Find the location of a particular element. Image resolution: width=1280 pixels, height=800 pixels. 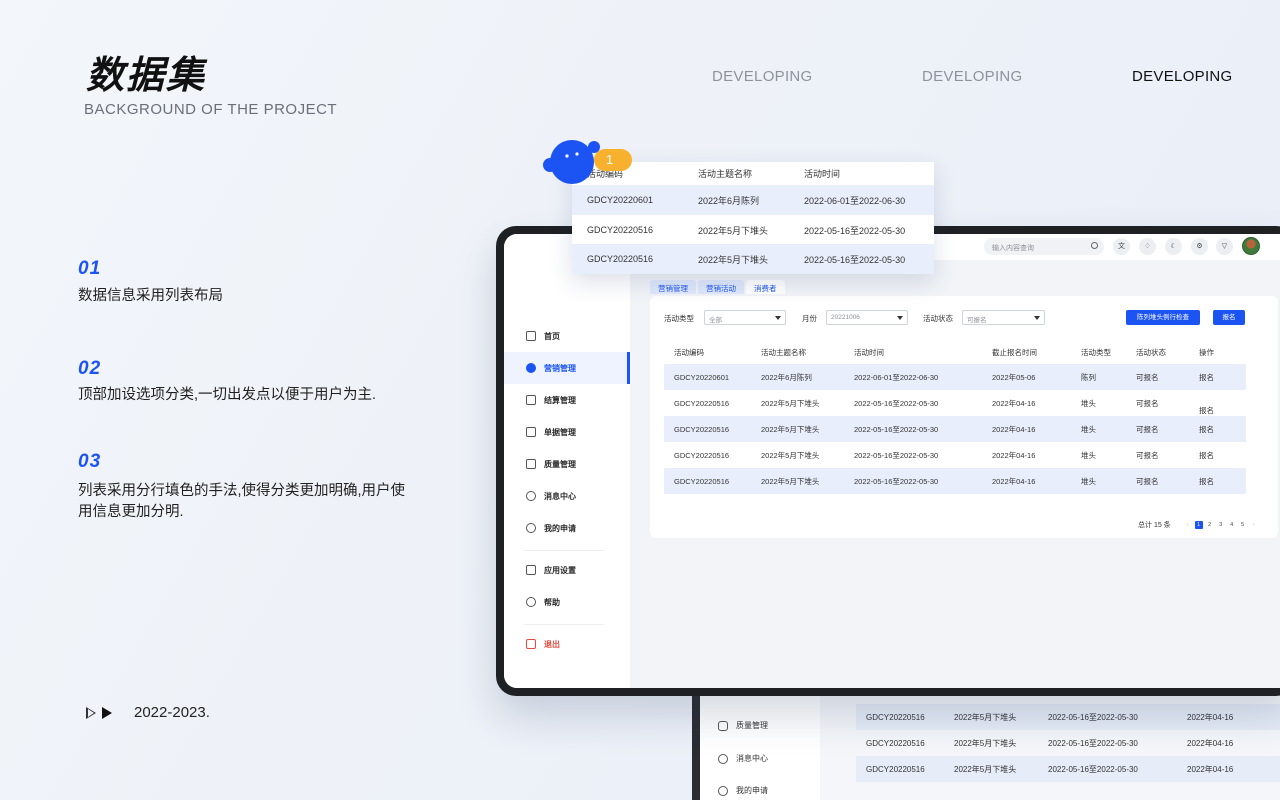

point-number-3: 03 is located at coordinates (90, 461).